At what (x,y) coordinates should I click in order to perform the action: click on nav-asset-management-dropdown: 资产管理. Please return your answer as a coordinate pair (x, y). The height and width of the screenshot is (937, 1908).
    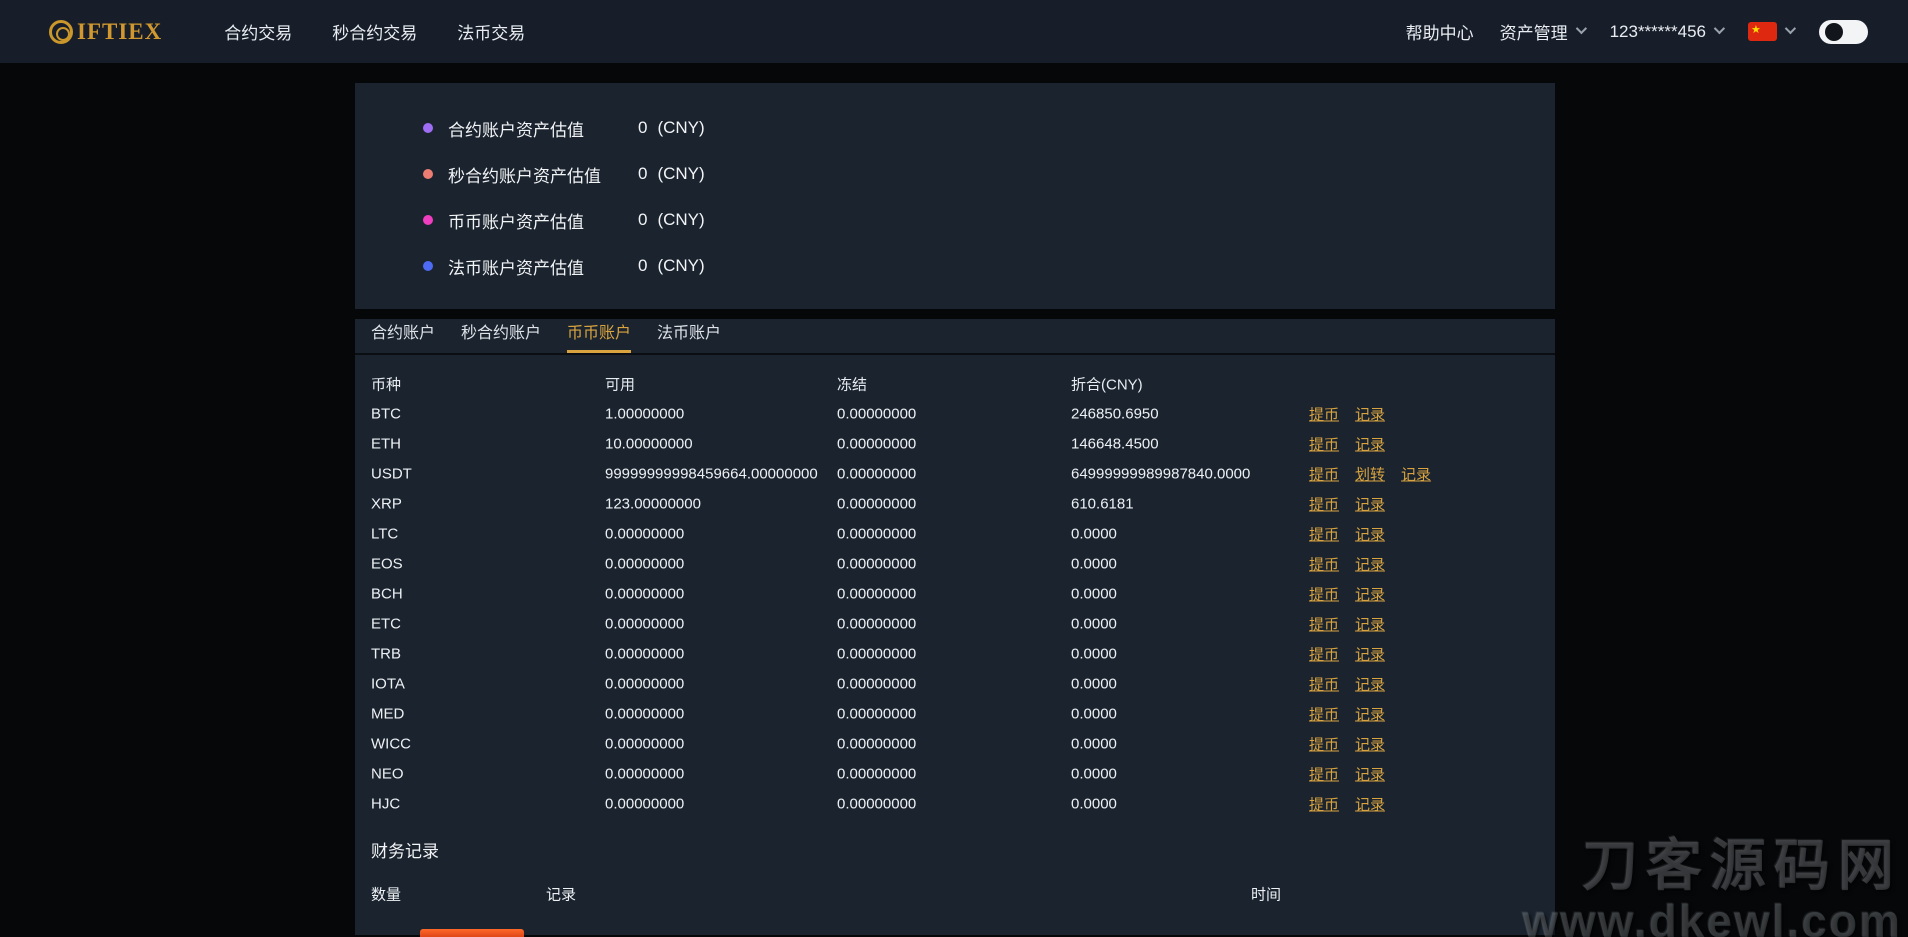
    Looking at the image, I should click on (1543, 31).